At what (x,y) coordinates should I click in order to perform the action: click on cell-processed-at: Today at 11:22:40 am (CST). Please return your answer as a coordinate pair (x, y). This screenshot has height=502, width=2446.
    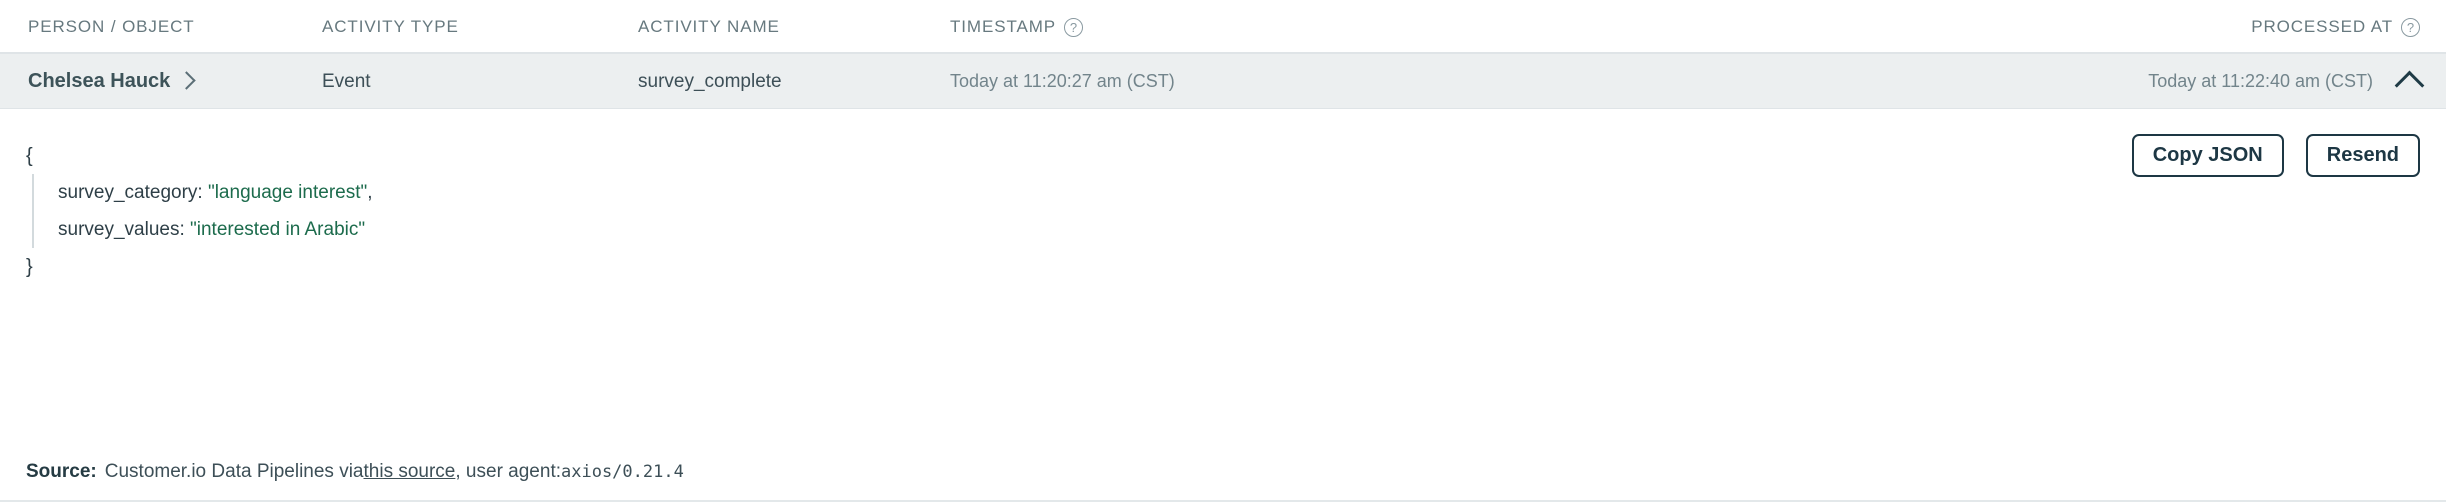
    Looking at the image, I should click on (2286, 81).